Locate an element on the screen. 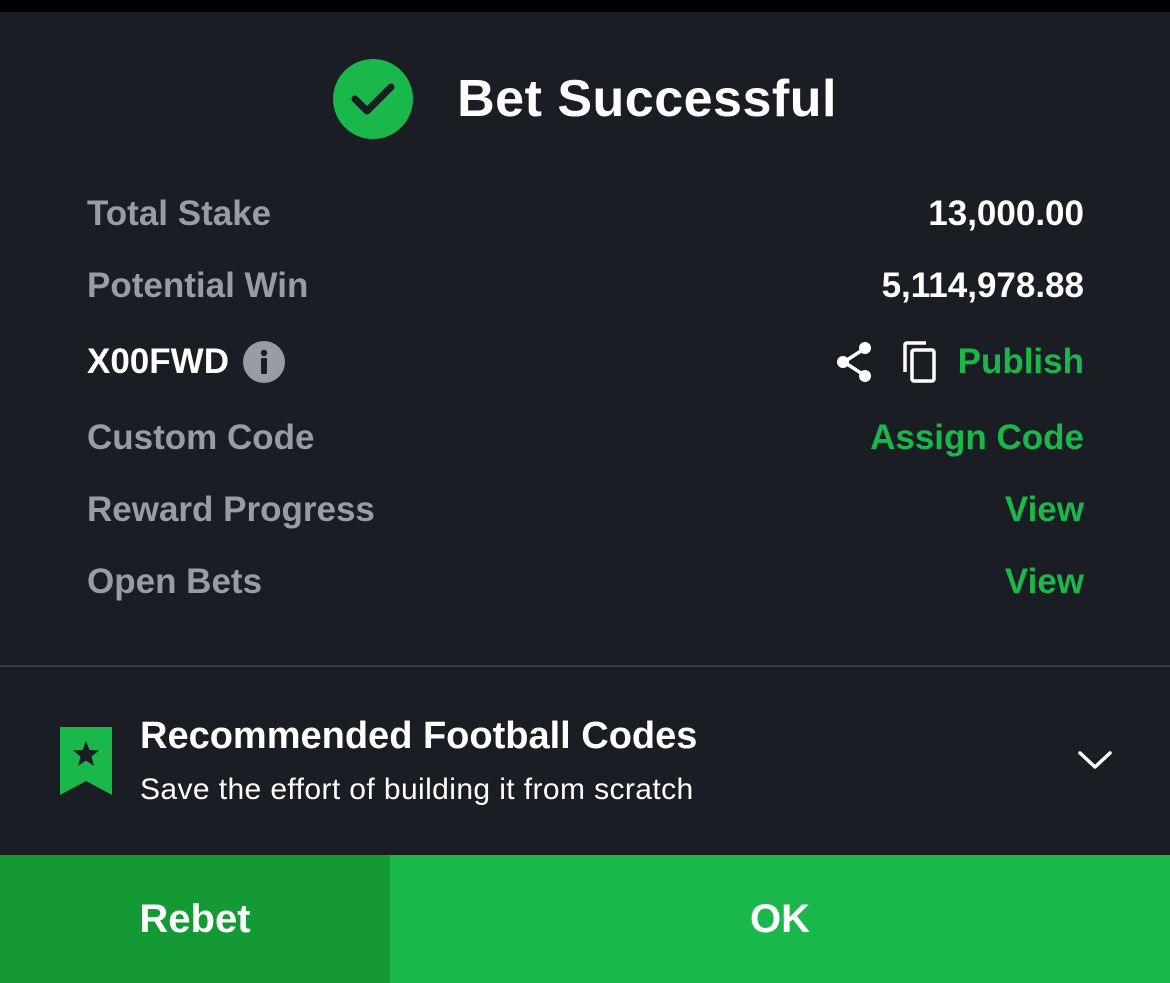 This screenshot has height=983, width=1170. page-title: Bet Successful is located at coordinates (647, 99).